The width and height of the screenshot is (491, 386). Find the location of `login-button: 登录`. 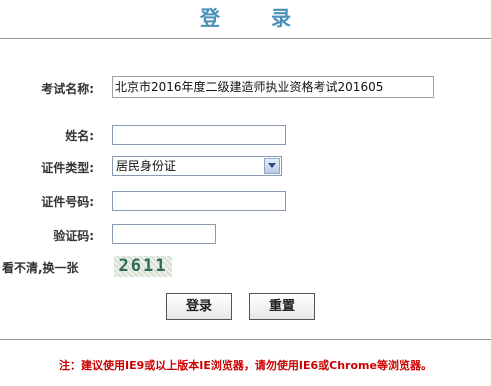

login-button: 登录 is located at coordinates (199, 306).